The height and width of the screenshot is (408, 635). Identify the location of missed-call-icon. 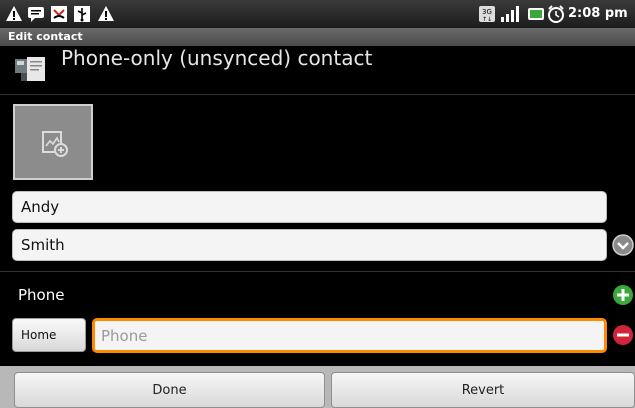
(59, 14).